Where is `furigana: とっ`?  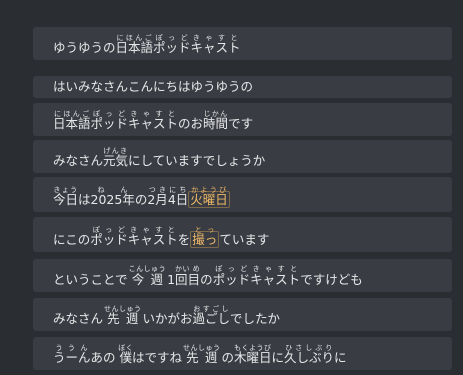 furigana: とっ is located at coordinates (205, 230).